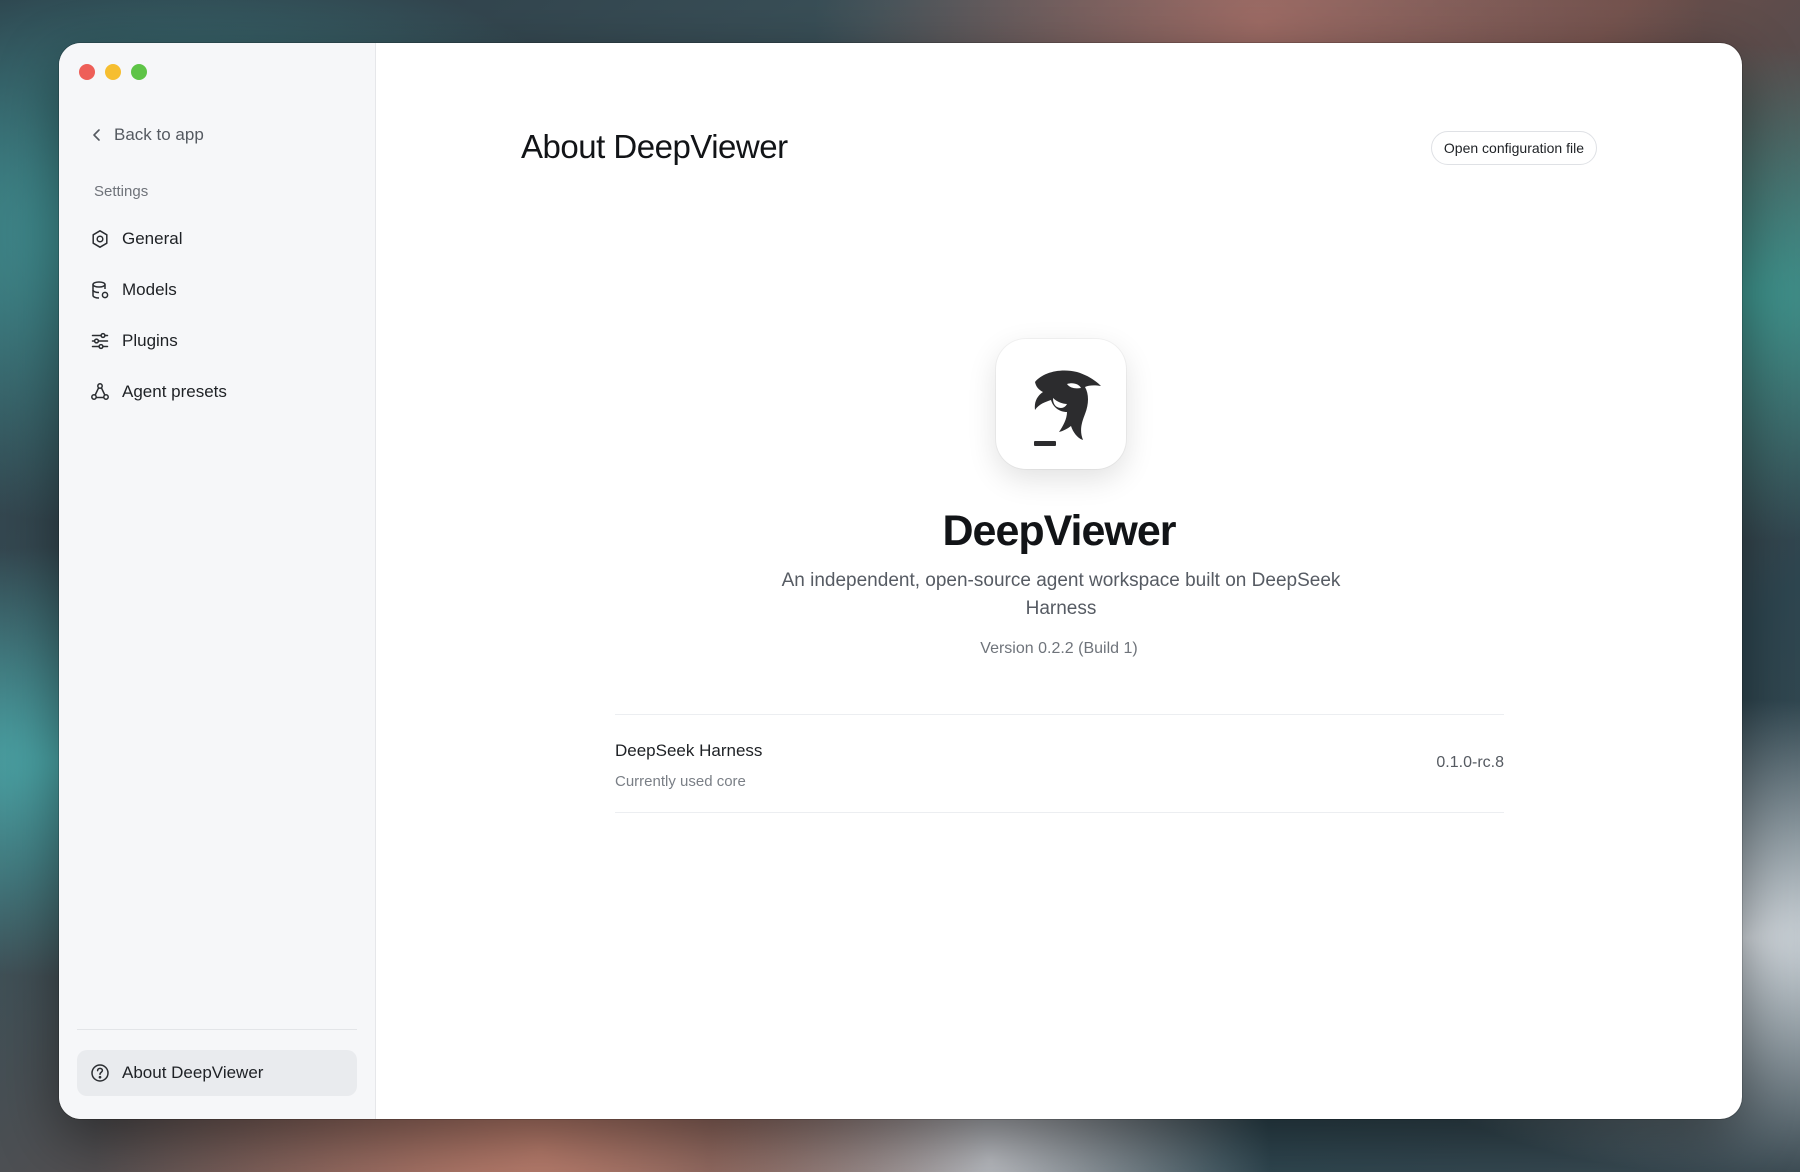 The image size is (1800, 1172). I want to click on sidebar-item-plugins: Plugins, so click(217, 340).